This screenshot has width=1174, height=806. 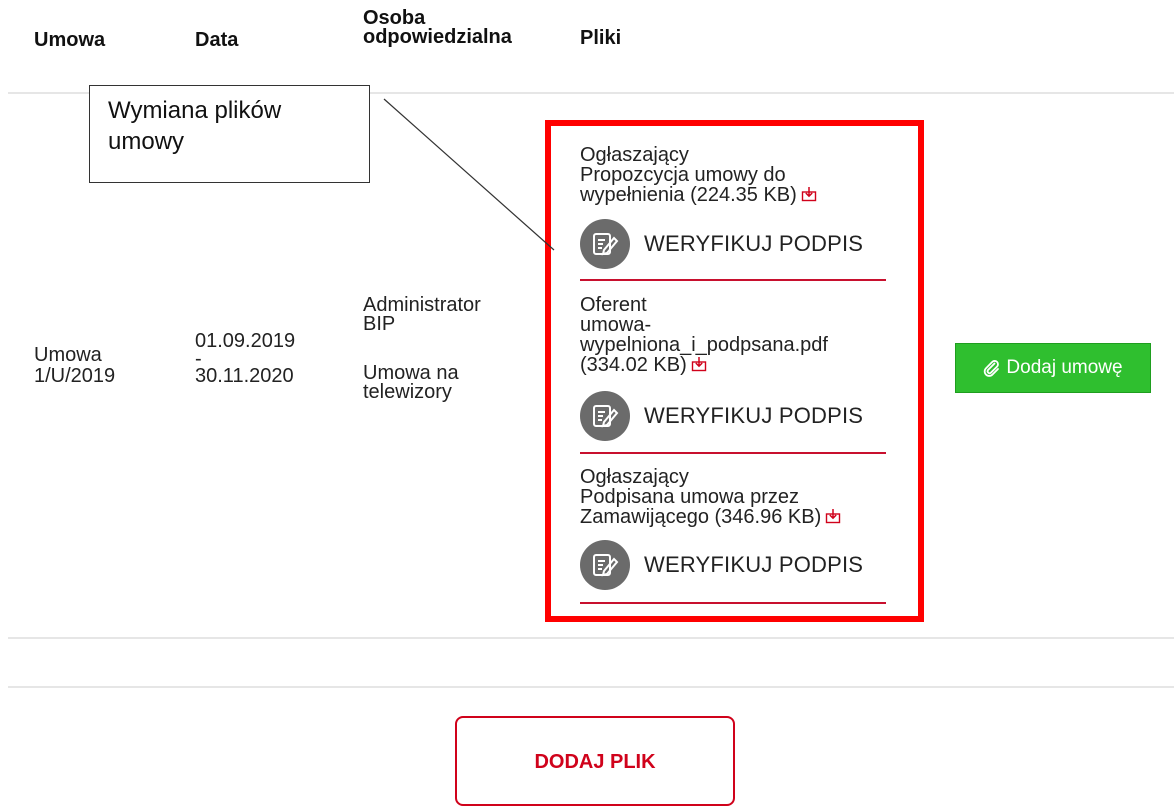 What do you see at coordinates (146, 141) in the screenshot?
I see `callout-line2: umowy` at bounding box center [146, 141].